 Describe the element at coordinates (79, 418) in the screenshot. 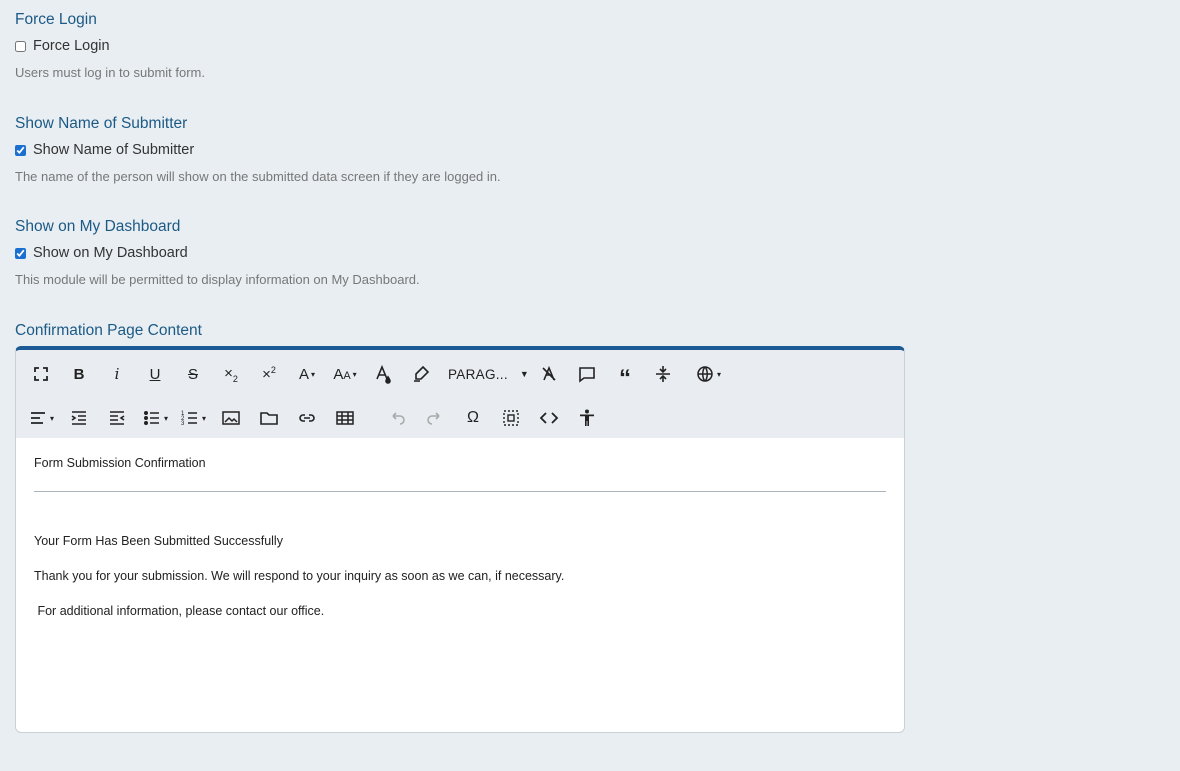

I see `indent-icon` at that location.